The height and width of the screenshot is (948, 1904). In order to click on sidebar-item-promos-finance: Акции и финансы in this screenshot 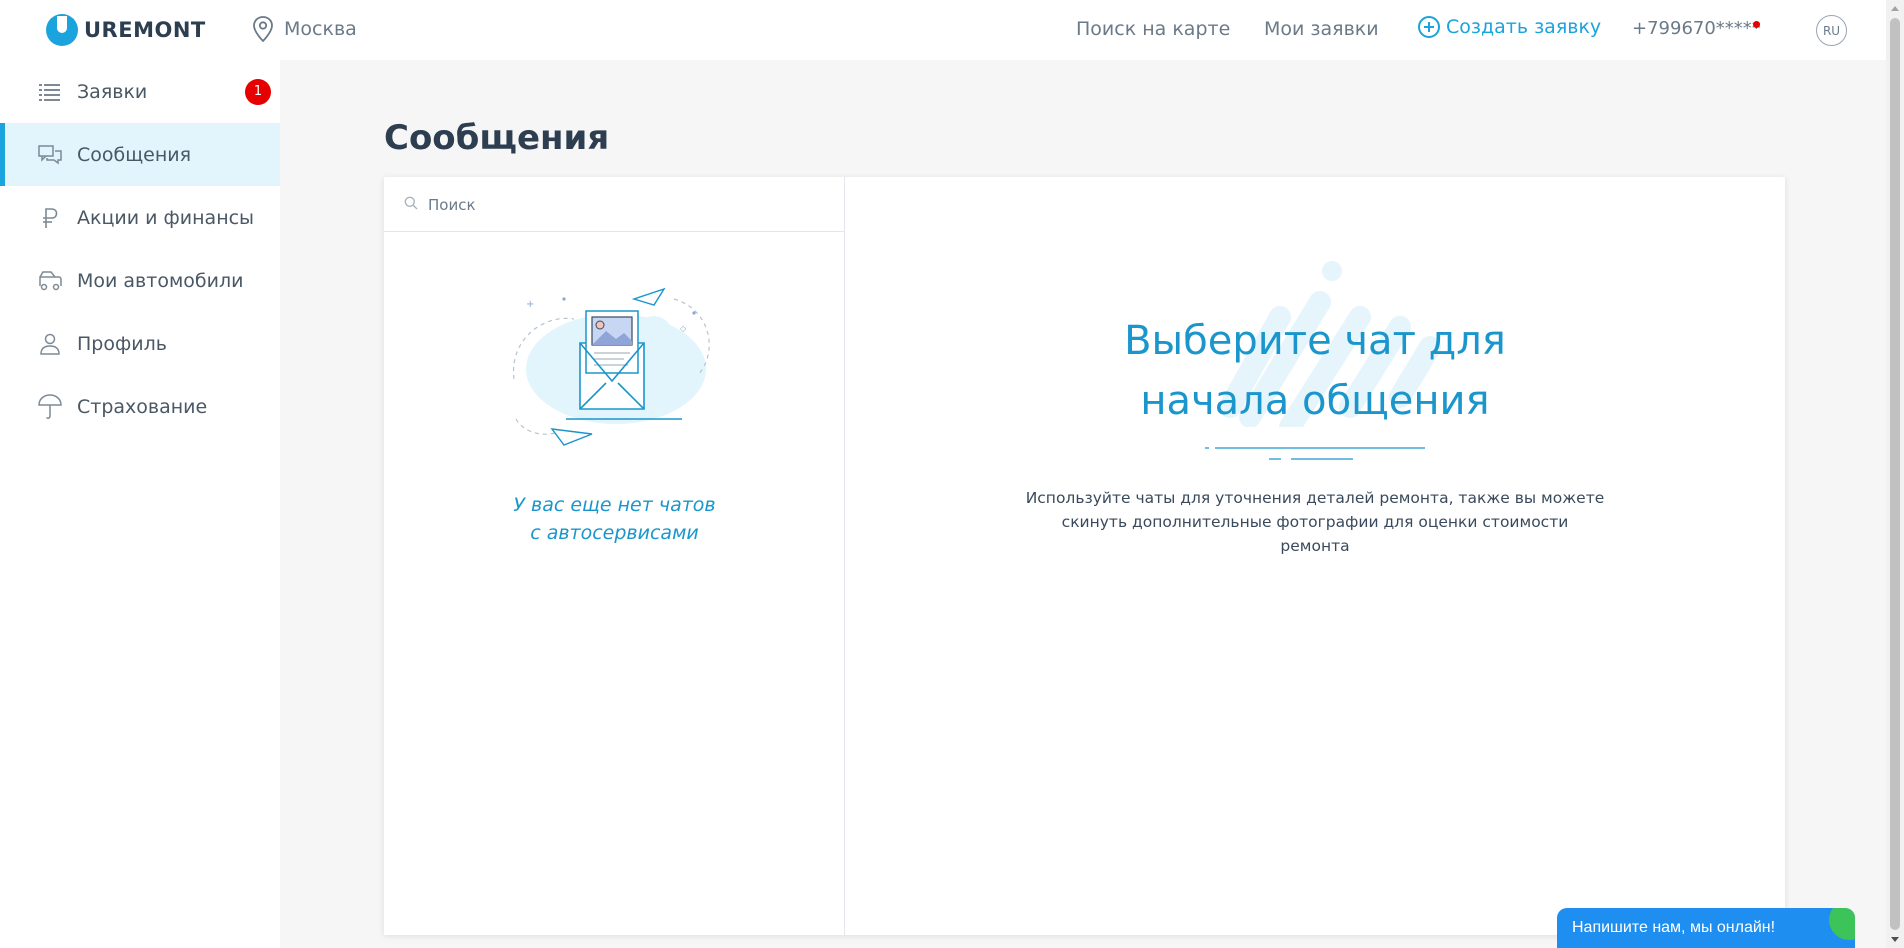, I will do `click(140, 217)`.